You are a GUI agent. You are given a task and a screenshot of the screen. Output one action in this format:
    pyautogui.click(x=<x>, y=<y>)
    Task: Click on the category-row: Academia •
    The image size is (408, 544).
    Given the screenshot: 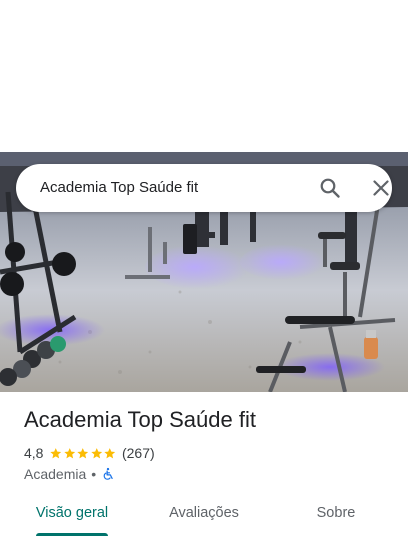 What is the action you would take?
    pyautogui.click(x=69, y=474)
    